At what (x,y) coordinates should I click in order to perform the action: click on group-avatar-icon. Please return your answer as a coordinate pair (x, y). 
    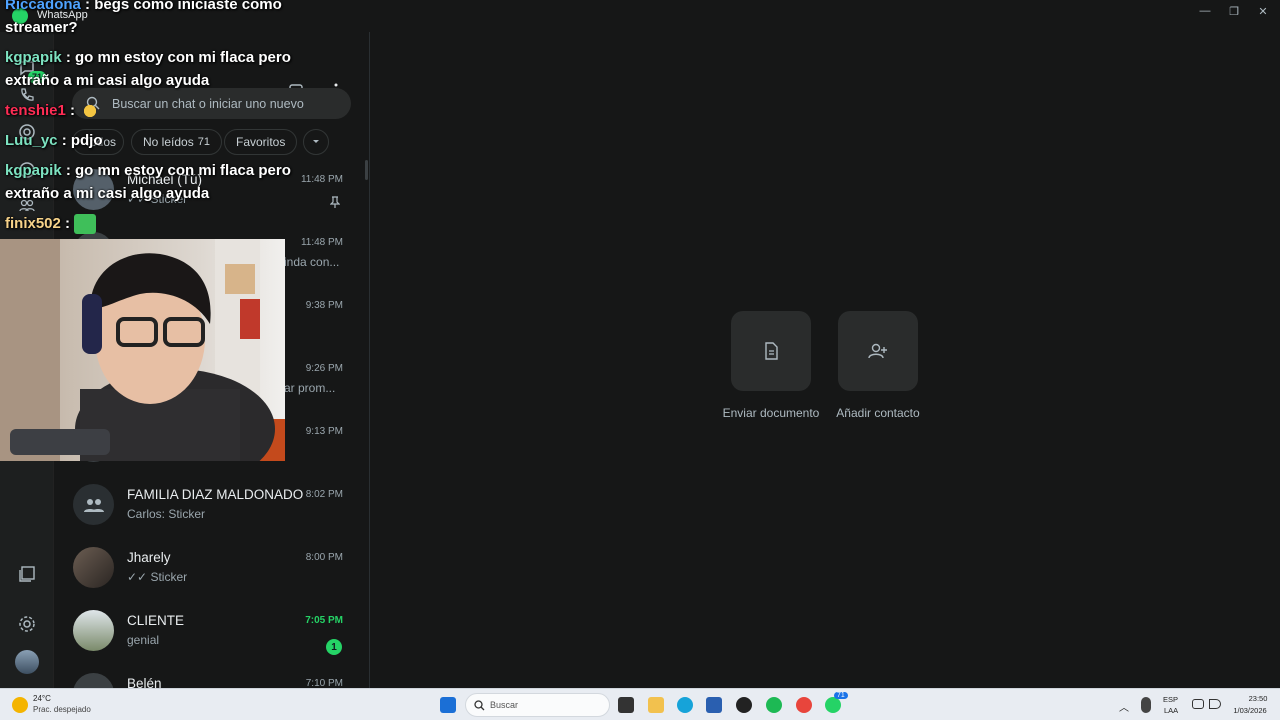
    Looking at the image, I should click on (93, 504).